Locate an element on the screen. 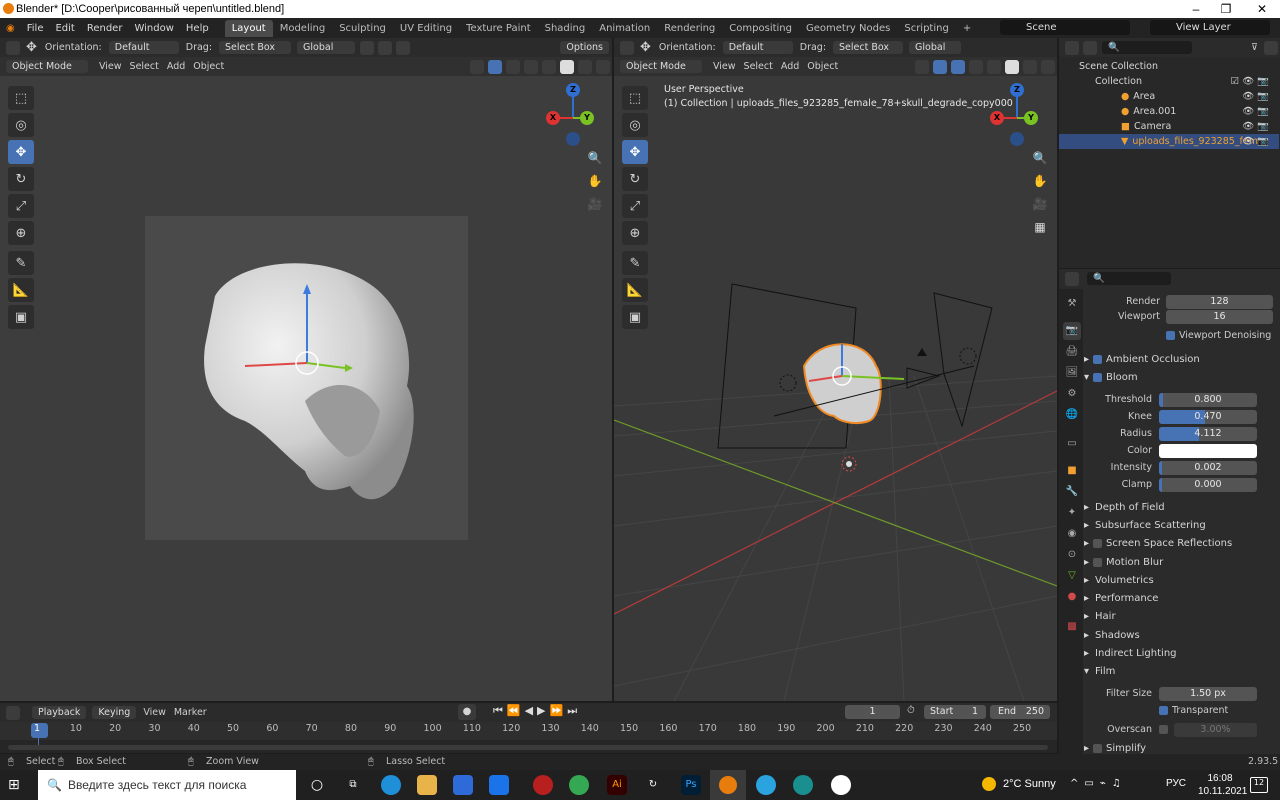 This screenshot has height=800, width=1280. snap-icon is located at coordinates (385, 47).